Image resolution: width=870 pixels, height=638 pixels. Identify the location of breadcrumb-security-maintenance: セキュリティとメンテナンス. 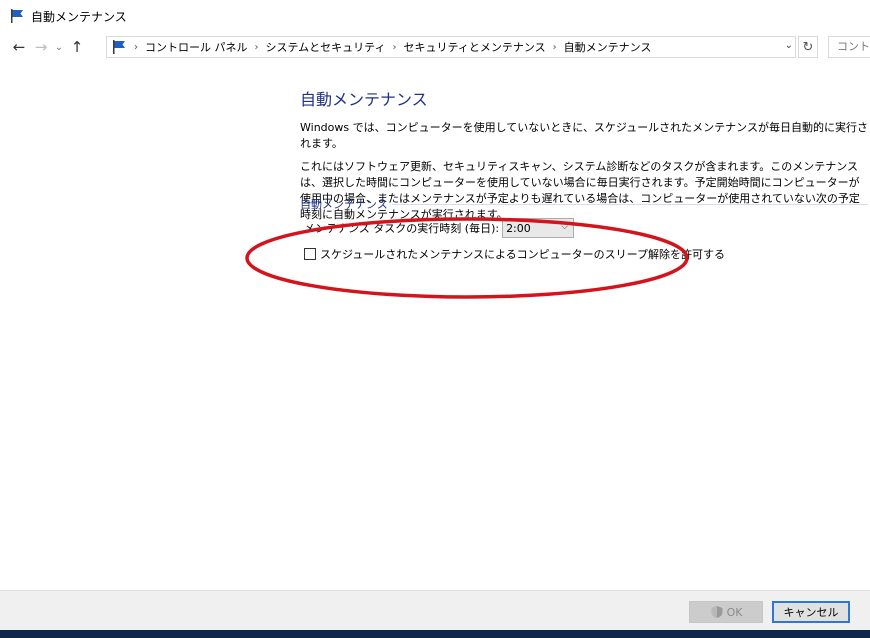
(475, 47).